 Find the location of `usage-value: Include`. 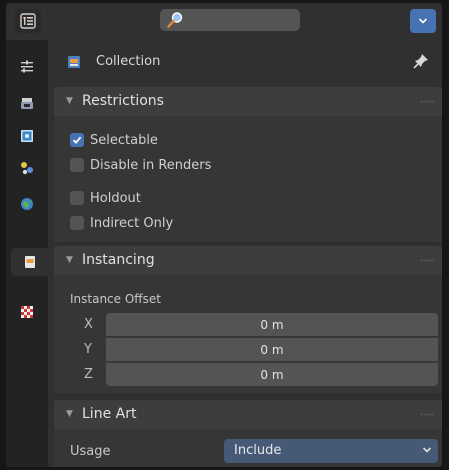

usage-value: Include is located at coordinates (258, 450).